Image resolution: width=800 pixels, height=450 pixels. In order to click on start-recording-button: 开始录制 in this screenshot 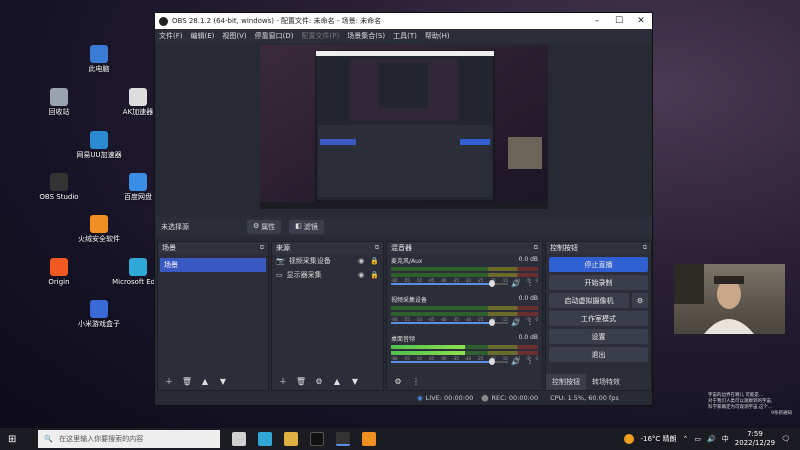, I will do `click(598, 282)`.